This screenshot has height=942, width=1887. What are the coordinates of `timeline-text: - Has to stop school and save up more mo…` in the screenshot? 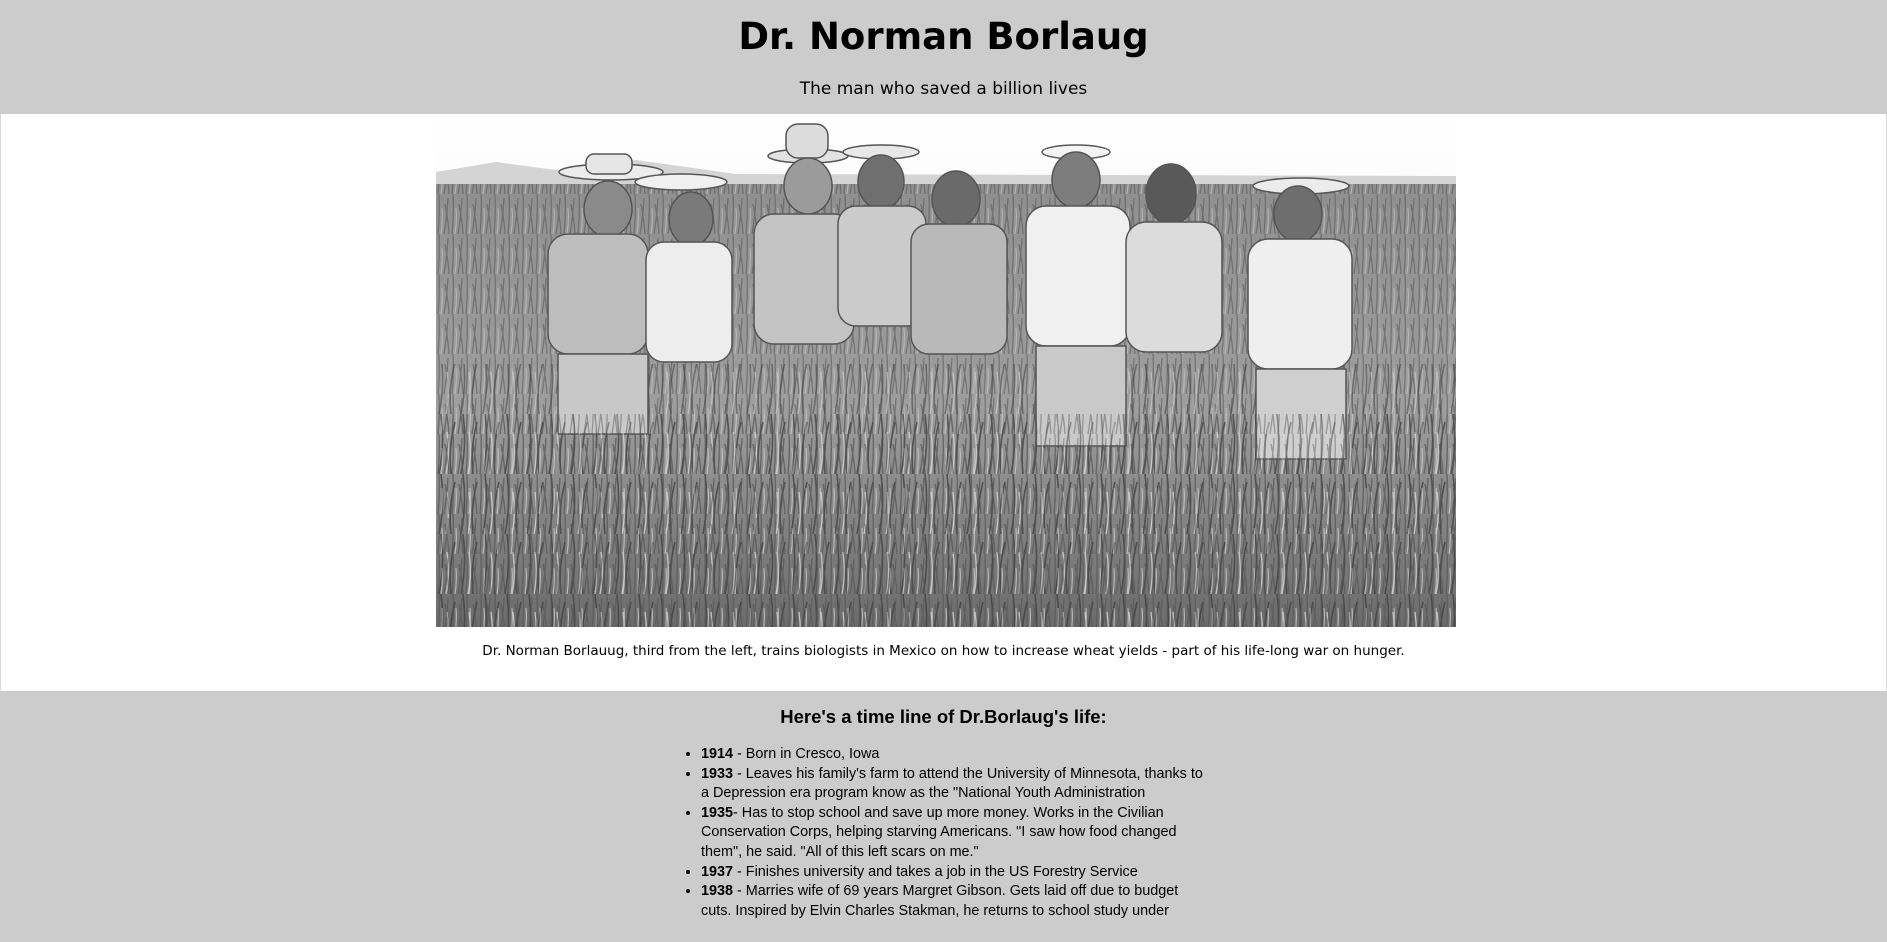 It's located at (939, 832).